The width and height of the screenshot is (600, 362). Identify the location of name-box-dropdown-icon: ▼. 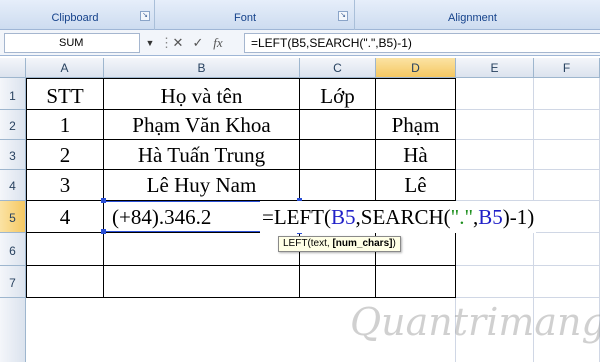
(150, 43).